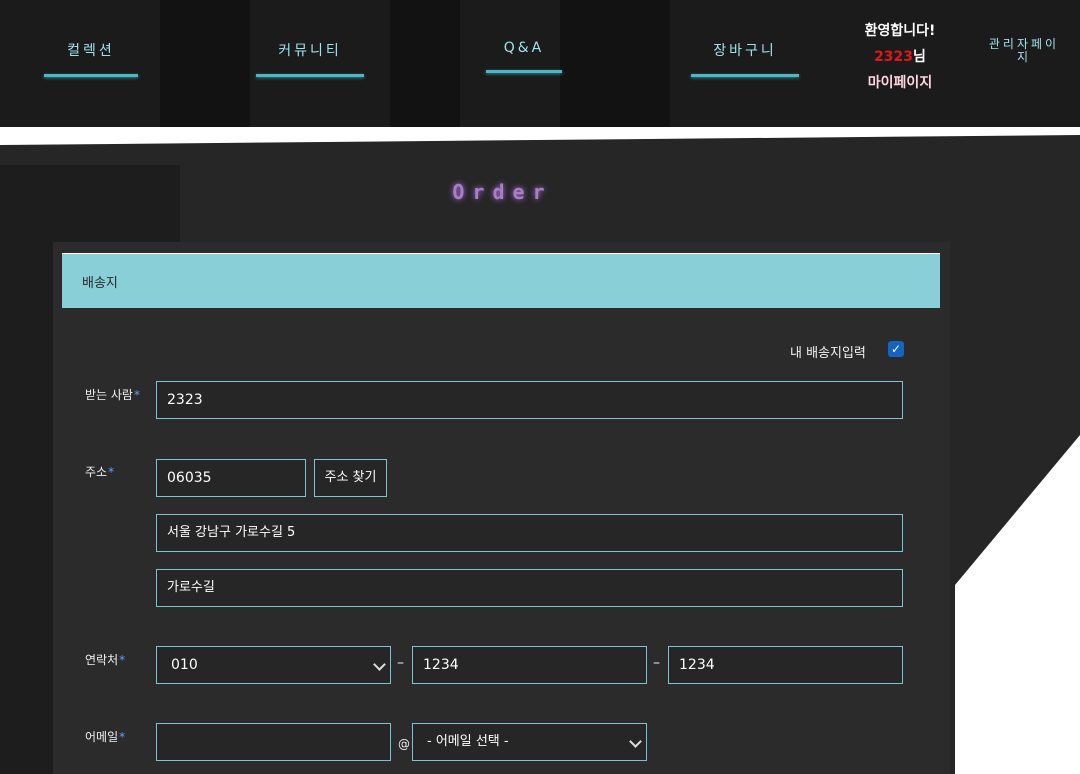 The image size is (1080, 774). Describe the element at coordinates (529, 533) in the screenshot. I see `address-line1-input: 서울 강남구 가로수길 5` at that location.